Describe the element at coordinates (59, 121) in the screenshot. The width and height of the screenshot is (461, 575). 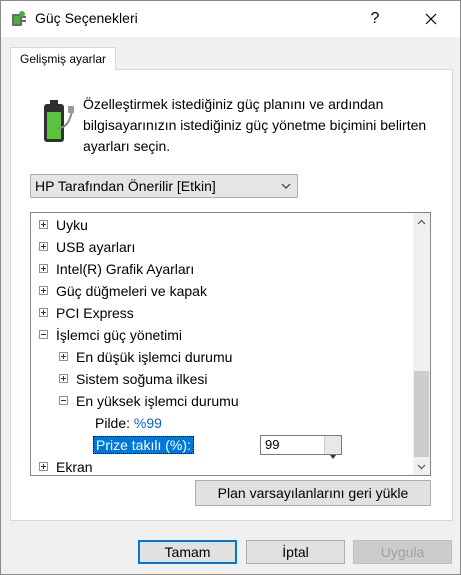
I see `battery-plug-icon` at that location.